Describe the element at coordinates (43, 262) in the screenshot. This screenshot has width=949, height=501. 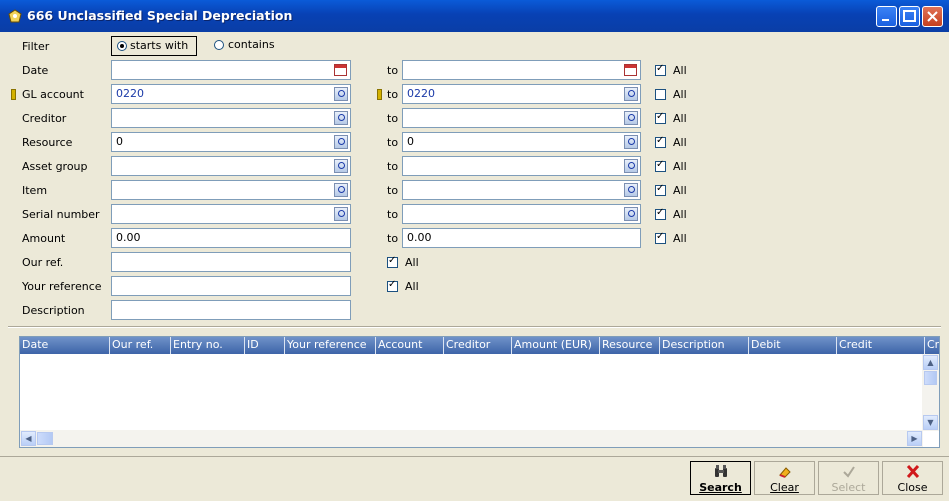
I see `our-ref-label: Our ref.` at that location.